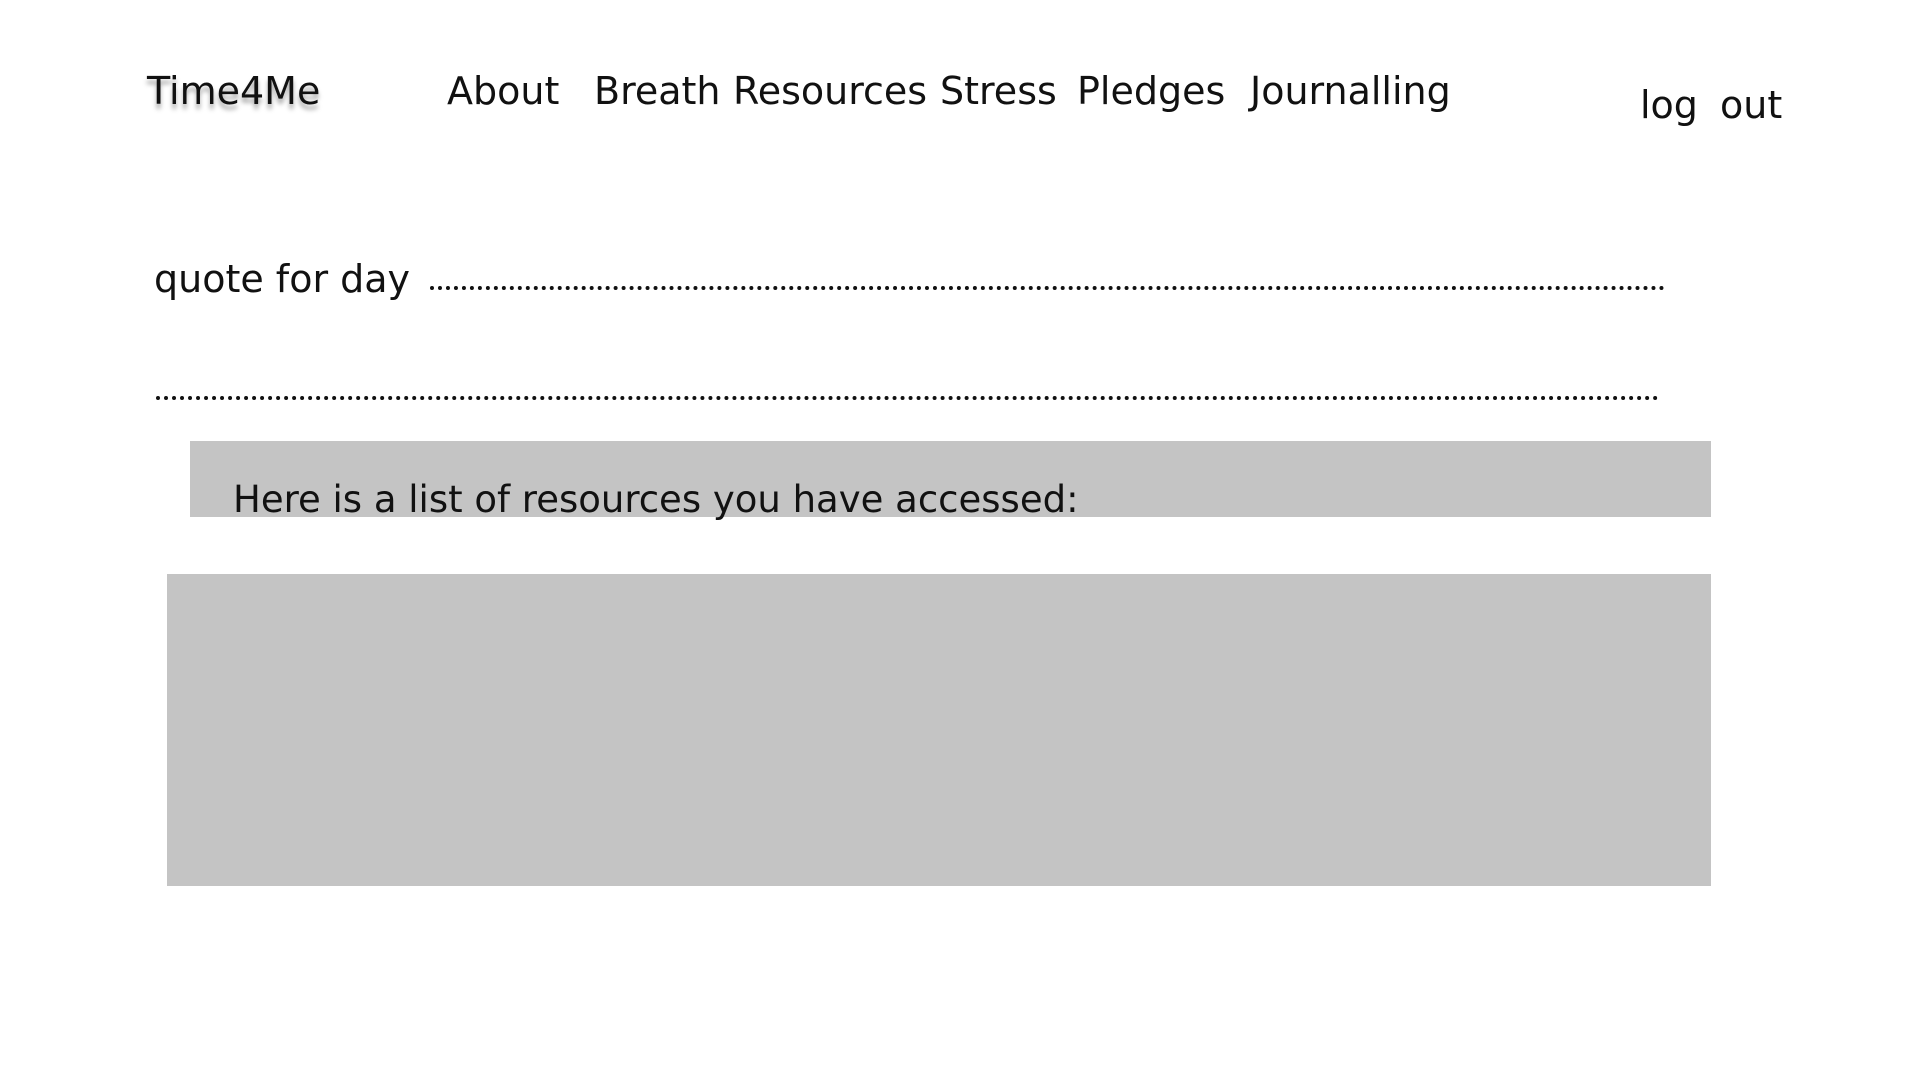  What do you see at coordinates (657, 91) in the screenshot?
I see `nav-breath: Breath` at bounding box center [657, 91].